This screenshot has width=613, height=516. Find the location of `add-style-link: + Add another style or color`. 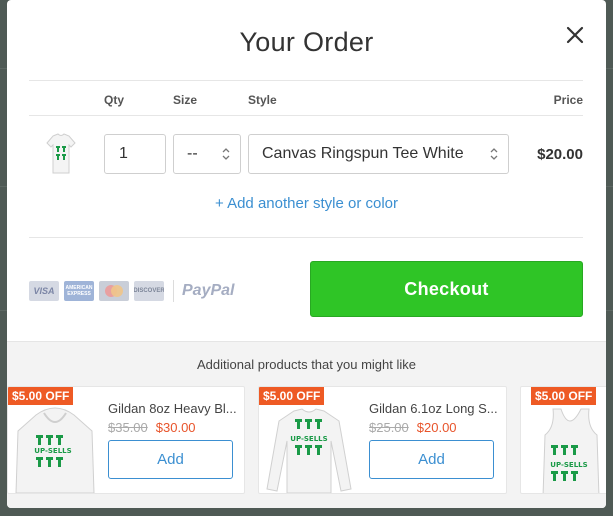

add-style-link: + Add another style or color is located at coordinates (306, 203).